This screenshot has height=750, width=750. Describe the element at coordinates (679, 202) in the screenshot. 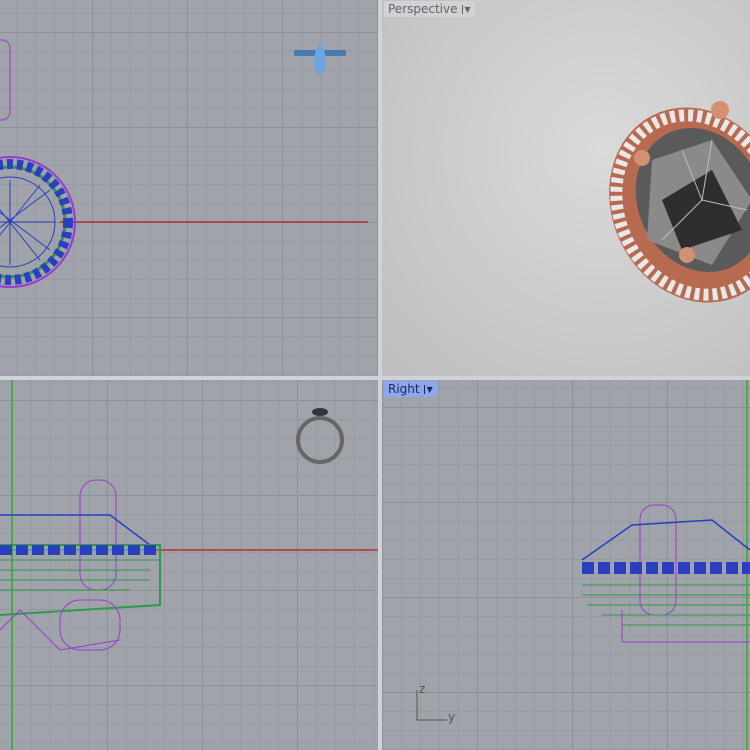

I see `rendered-ring` at that location.